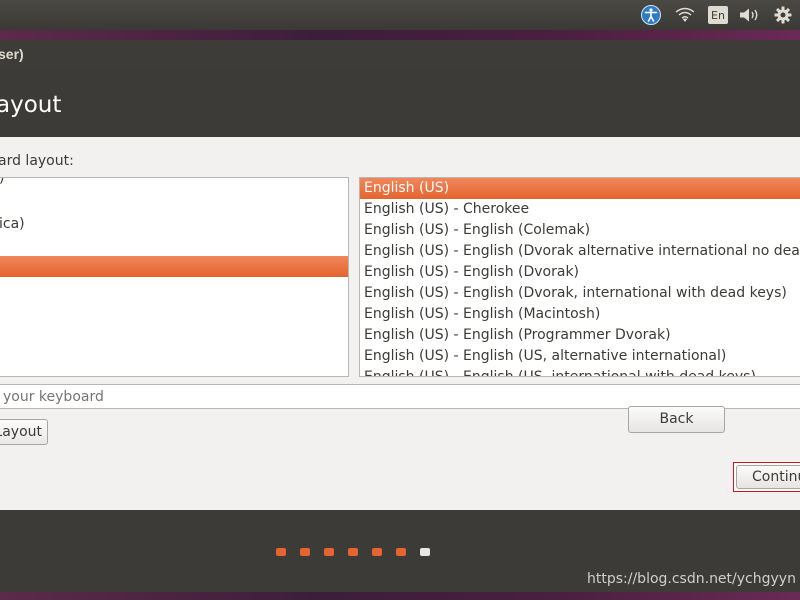 This screenshot has width=800, height=600. What do you see at coordinates (685, 15) in the screenshot?
I see `wifi-icon` at bounding box center [685, 15].